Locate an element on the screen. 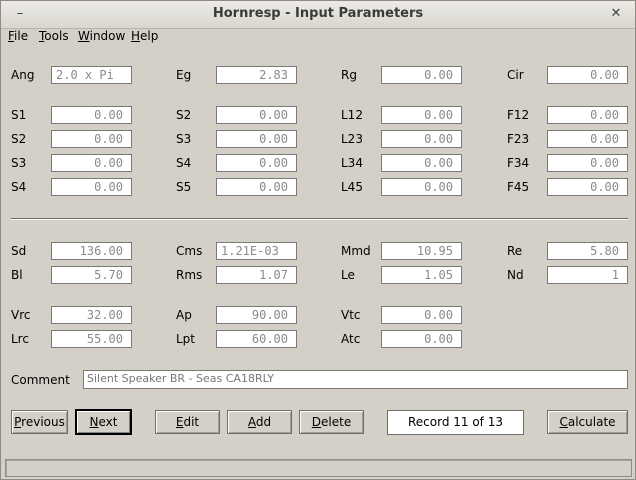 The width and height of the screenshot is (636, 480). next-button: Next is located at coordinates (103, 422).